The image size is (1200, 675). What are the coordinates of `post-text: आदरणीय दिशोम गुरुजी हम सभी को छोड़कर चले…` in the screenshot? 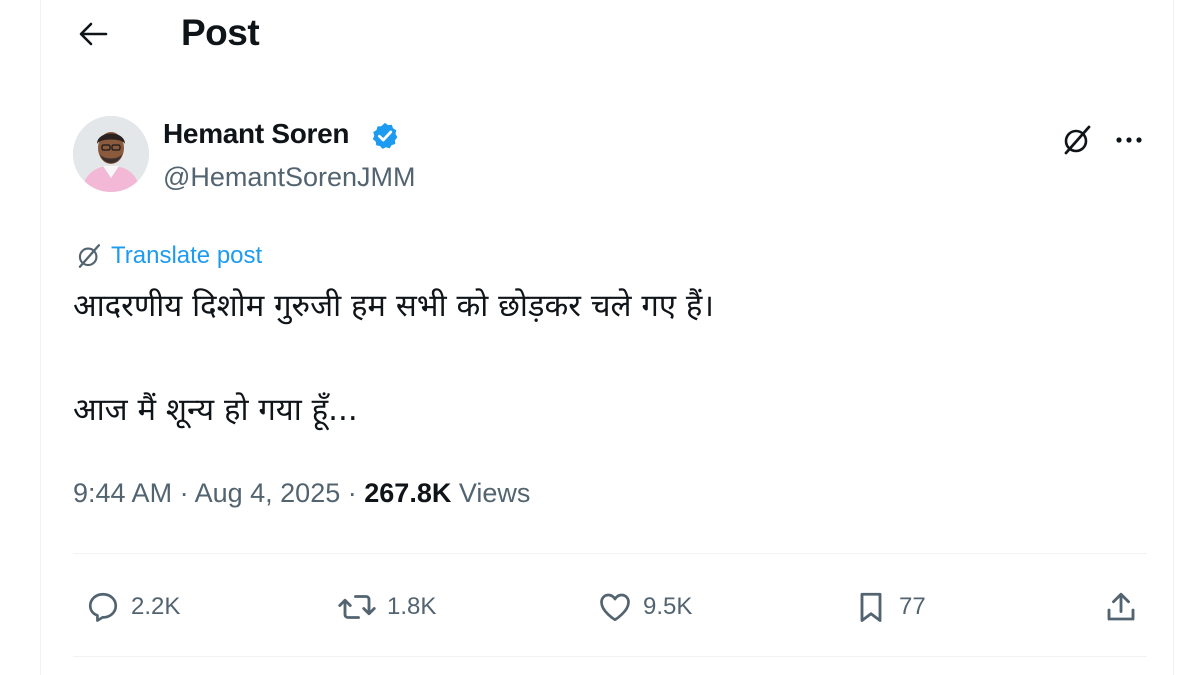 It's located at (394, 358).